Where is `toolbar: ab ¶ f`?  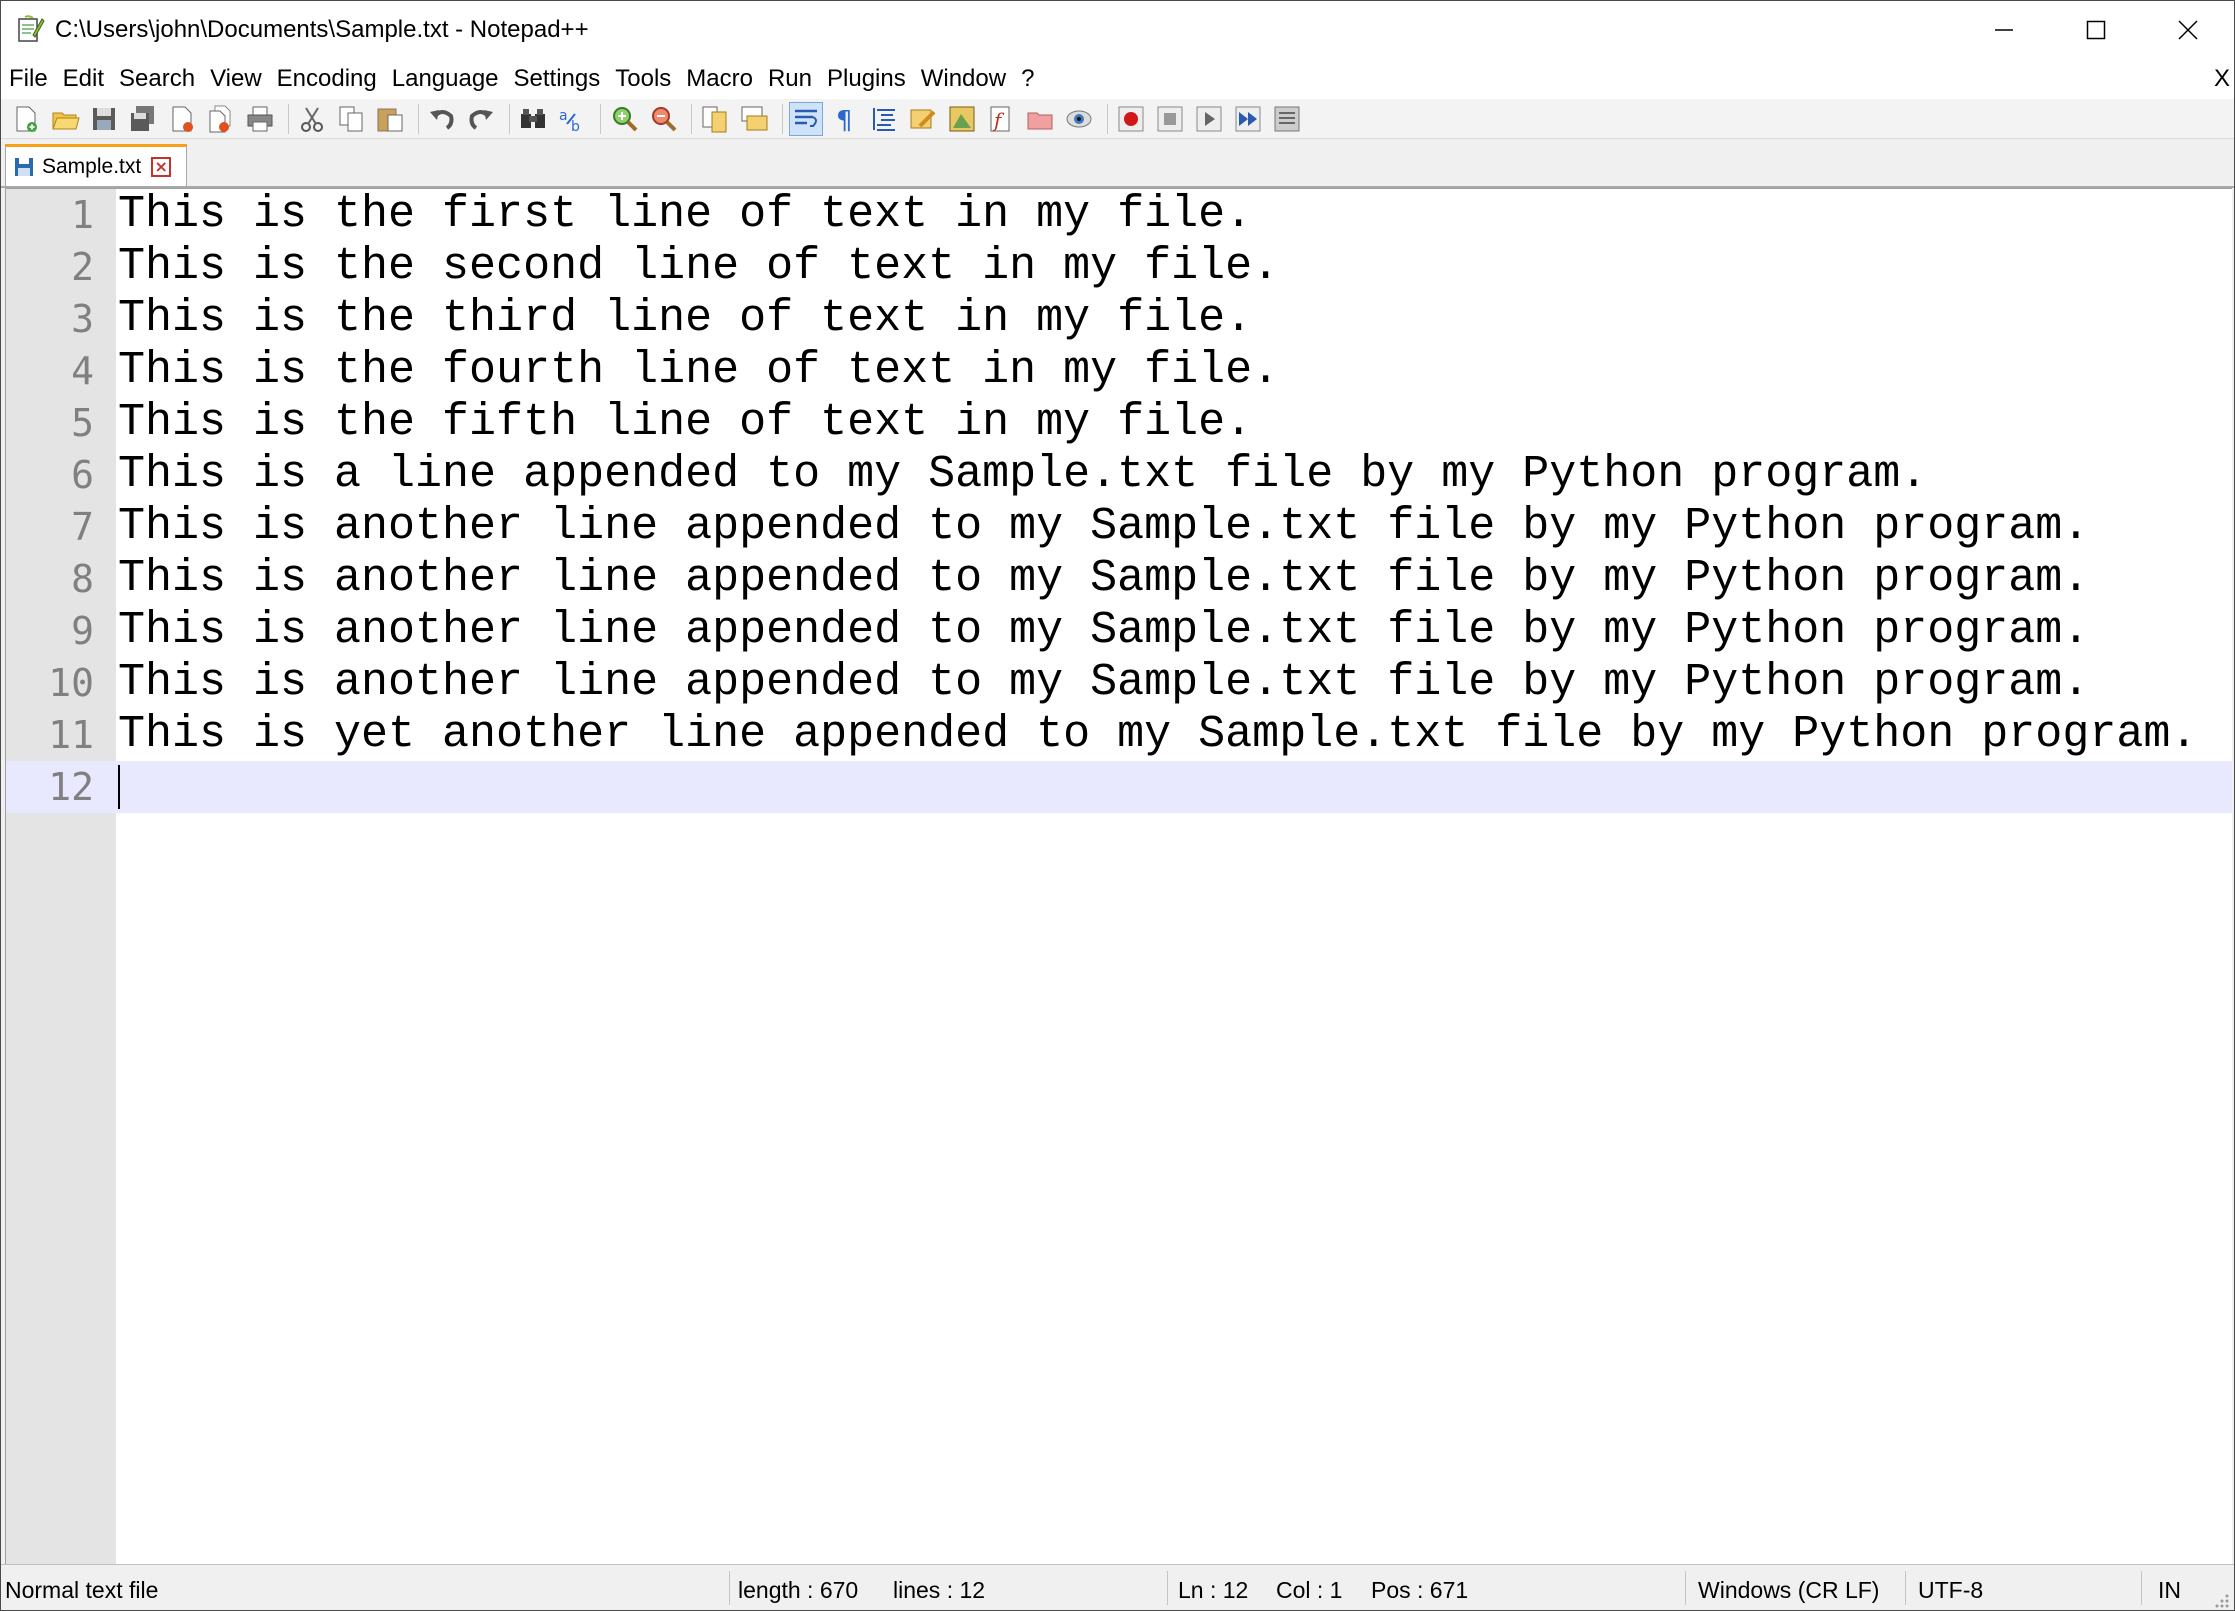 toolbar: ab ¶ f is located at coordinates (1117, 119).